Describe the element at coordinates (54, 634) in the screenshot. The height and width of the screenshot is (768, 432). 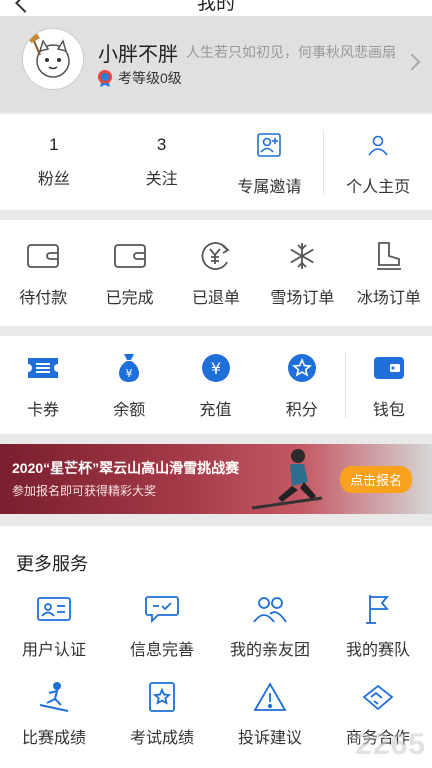
I see `service-user-auth: 用户认证` at that location.